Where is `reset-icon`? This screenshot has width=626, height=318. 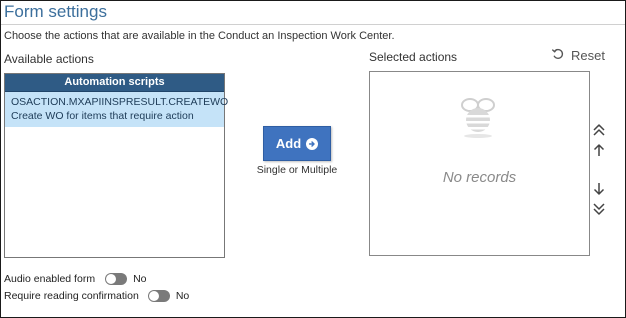 reset-icon is located at coordinates (558, 55).